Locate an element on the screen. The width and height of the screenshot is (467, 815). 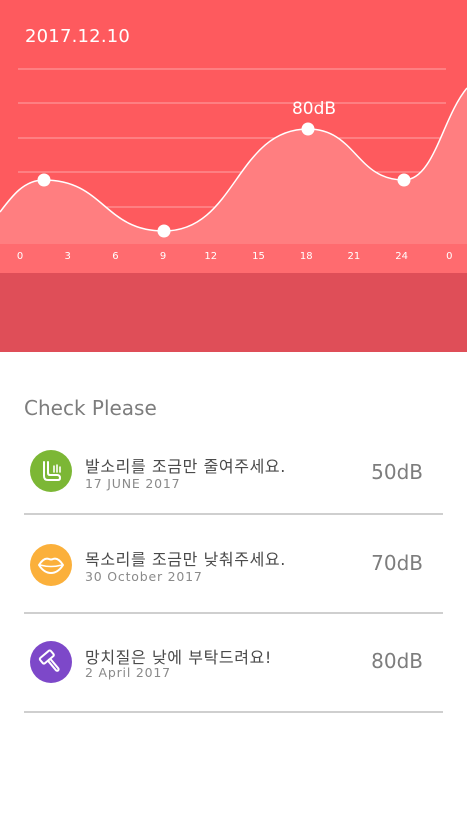
list-item: 목소리를 조금만 낮춰주세요. 30 October 2017 70dB is located at coordinates (233, 564).